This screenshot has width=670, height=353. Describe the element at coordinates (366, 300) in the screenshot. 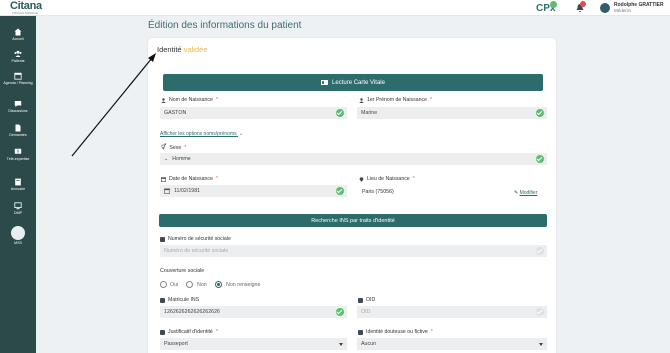

I see `oid-label: OID` at that location.